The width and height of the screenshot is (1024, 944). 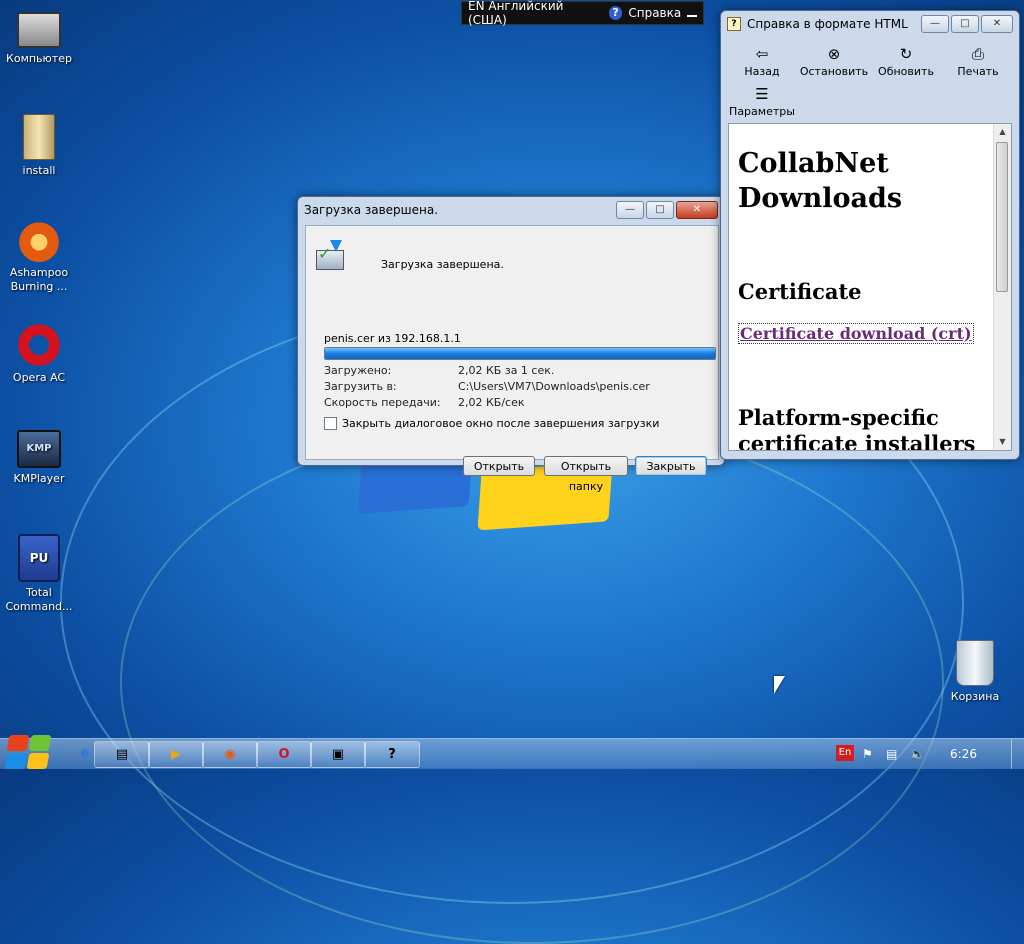 I want to click on opera-icon, so click(x=39, y=345).